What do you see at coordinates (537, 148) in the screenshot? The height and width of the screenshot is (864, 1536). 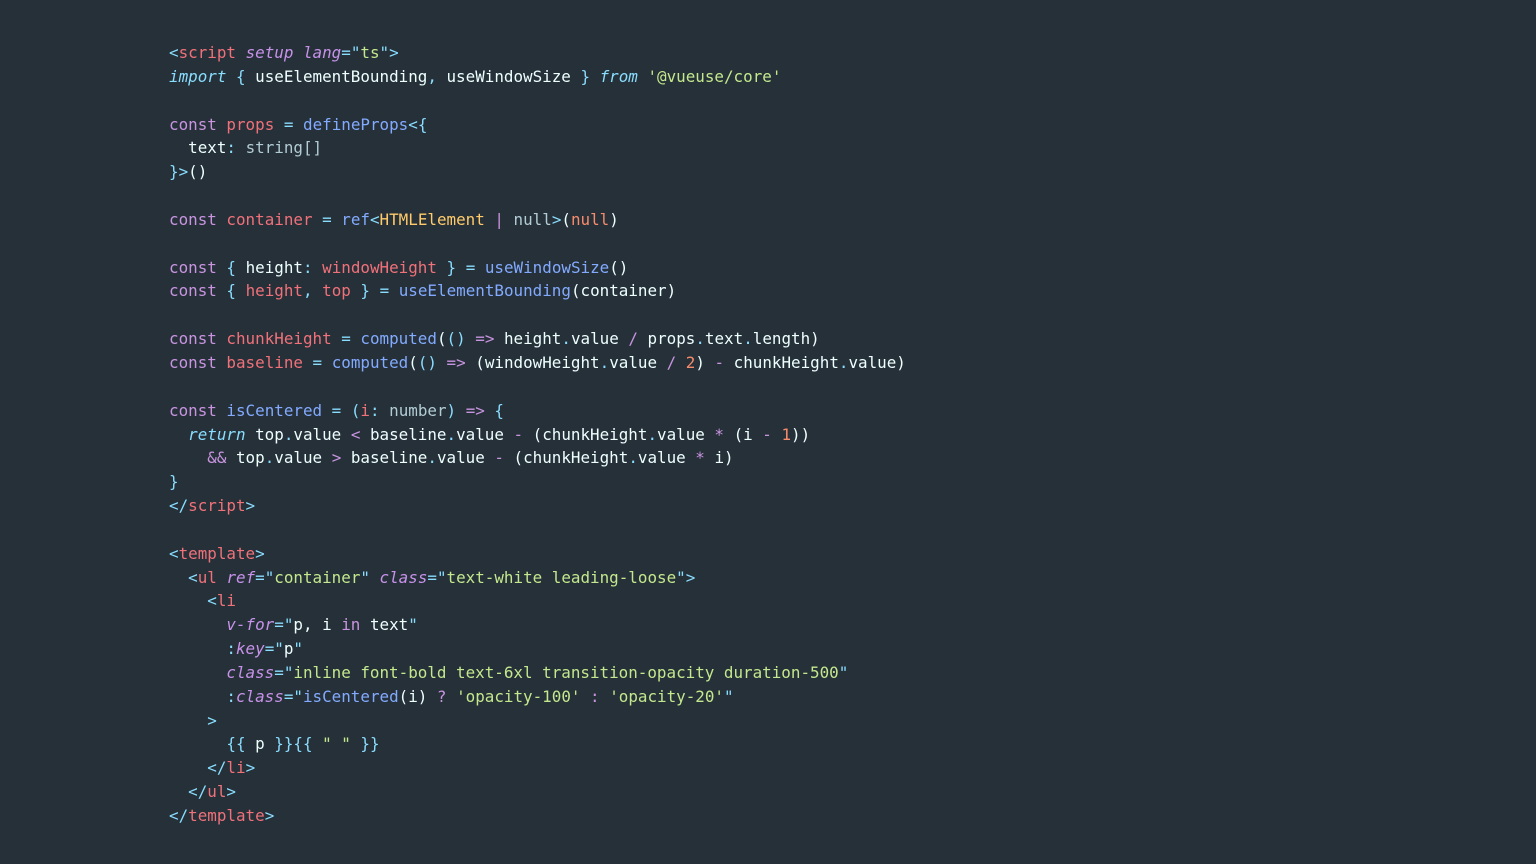 I see `code-line: text: string[]` at bounding box center [537, 148].